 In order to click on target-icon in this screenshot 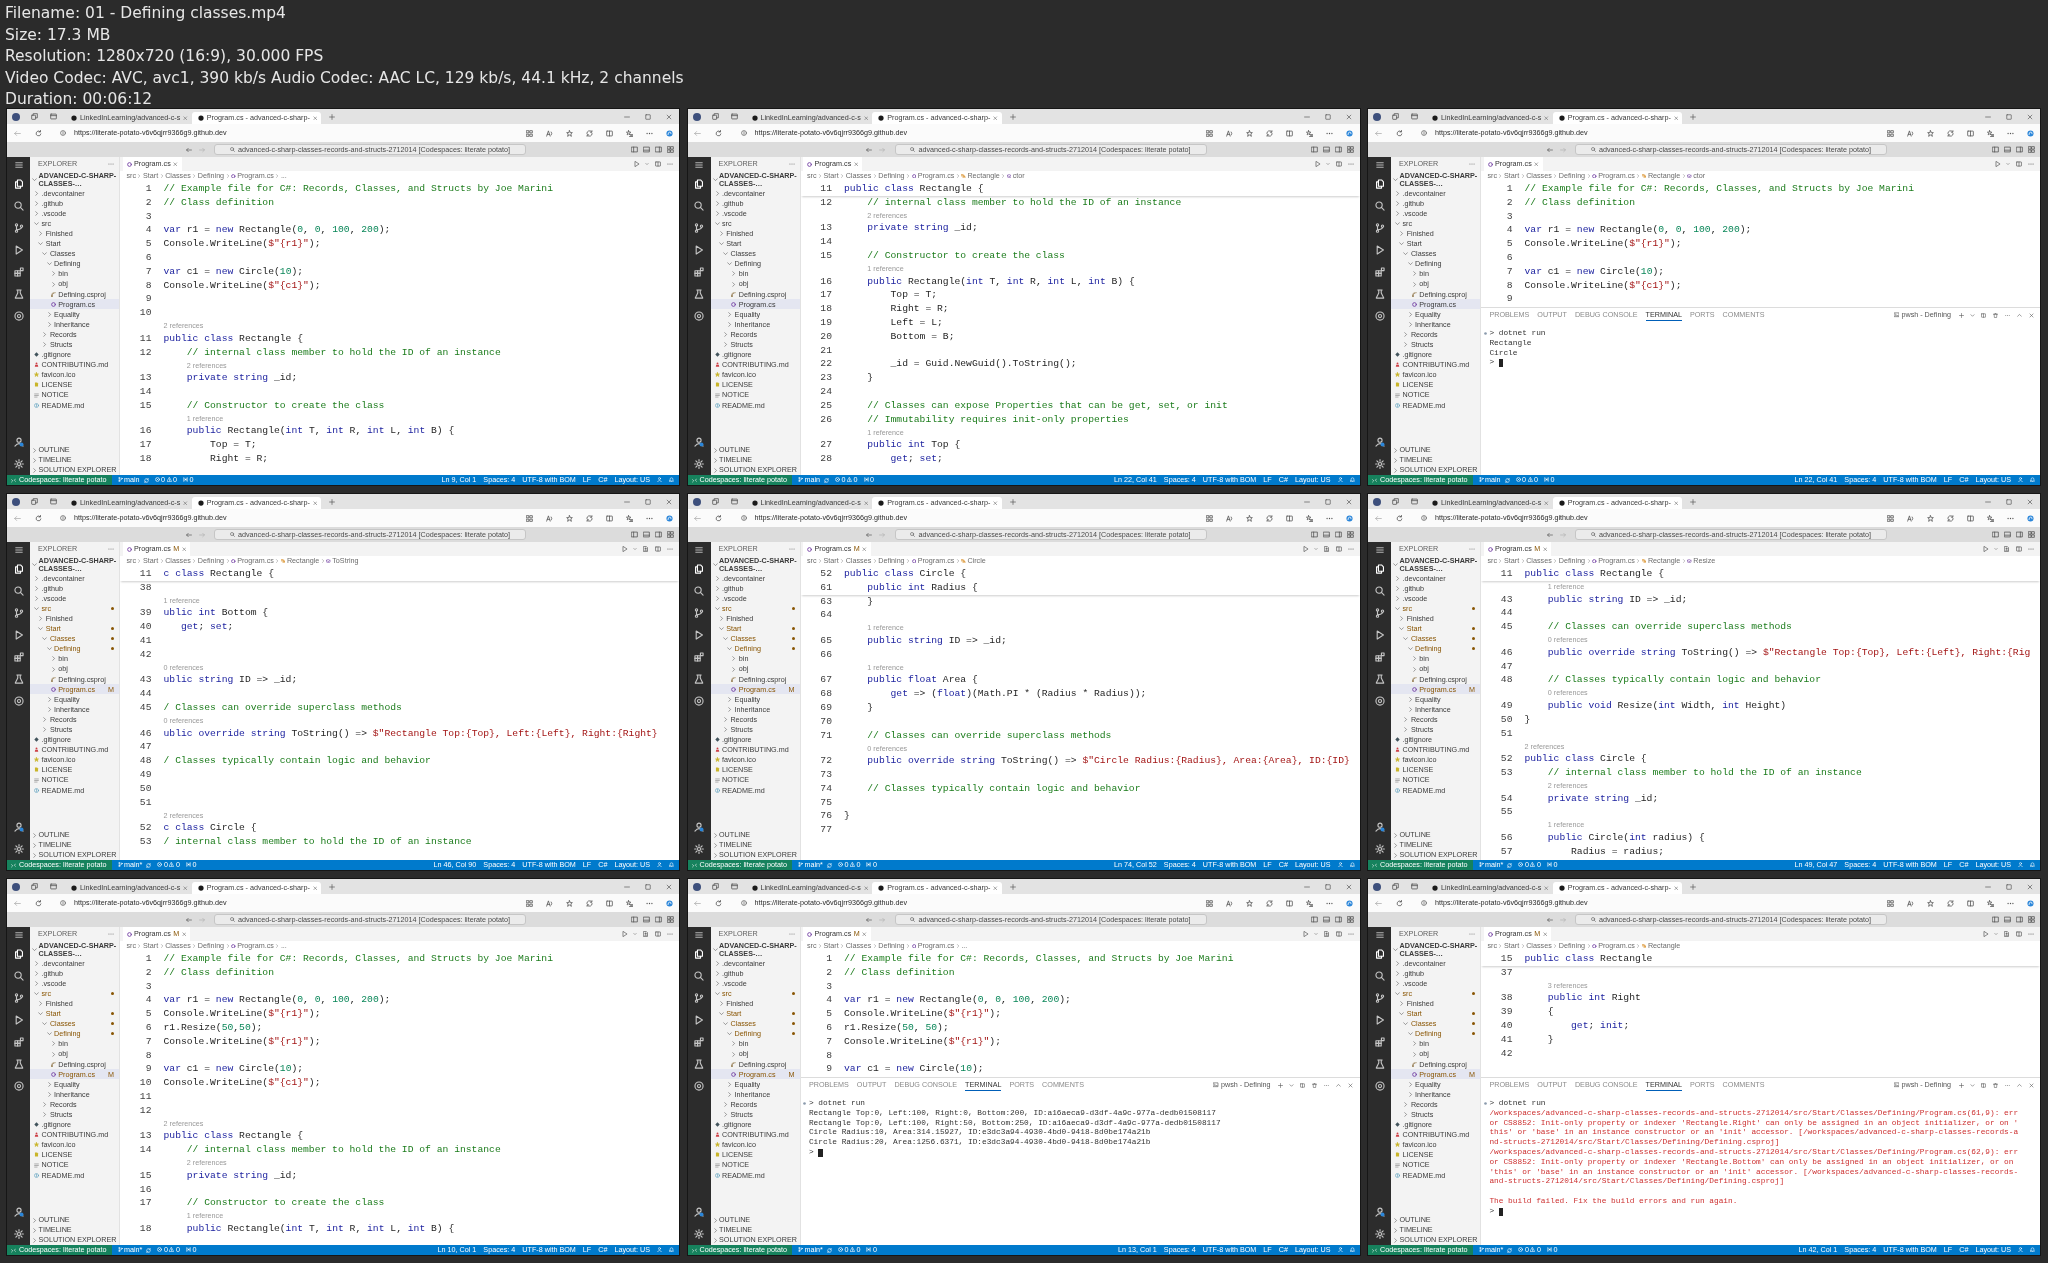, I will do `click(1379, 316)`.